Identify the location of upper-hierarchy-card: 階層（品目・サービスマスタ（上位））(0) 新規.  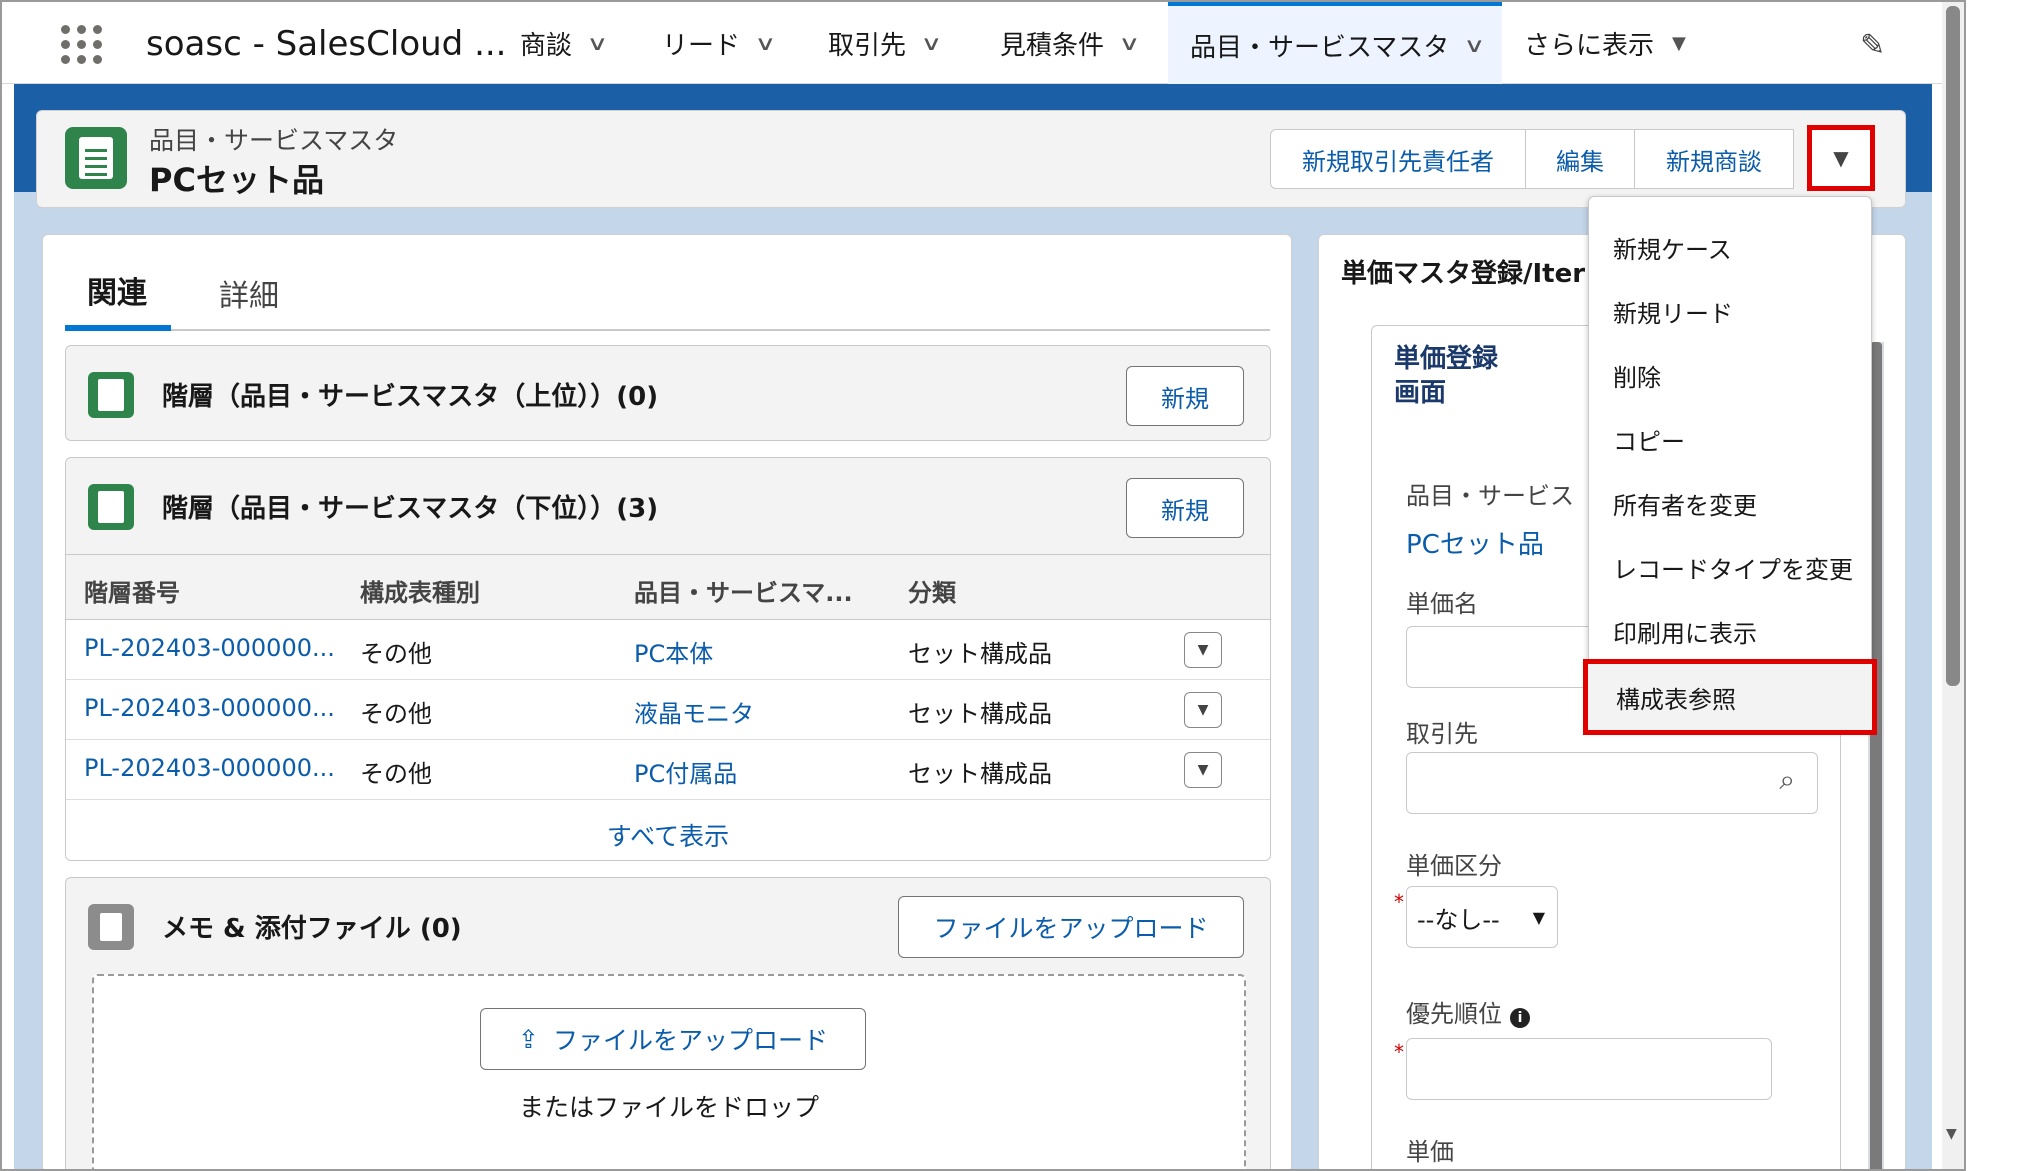
(668, 393).